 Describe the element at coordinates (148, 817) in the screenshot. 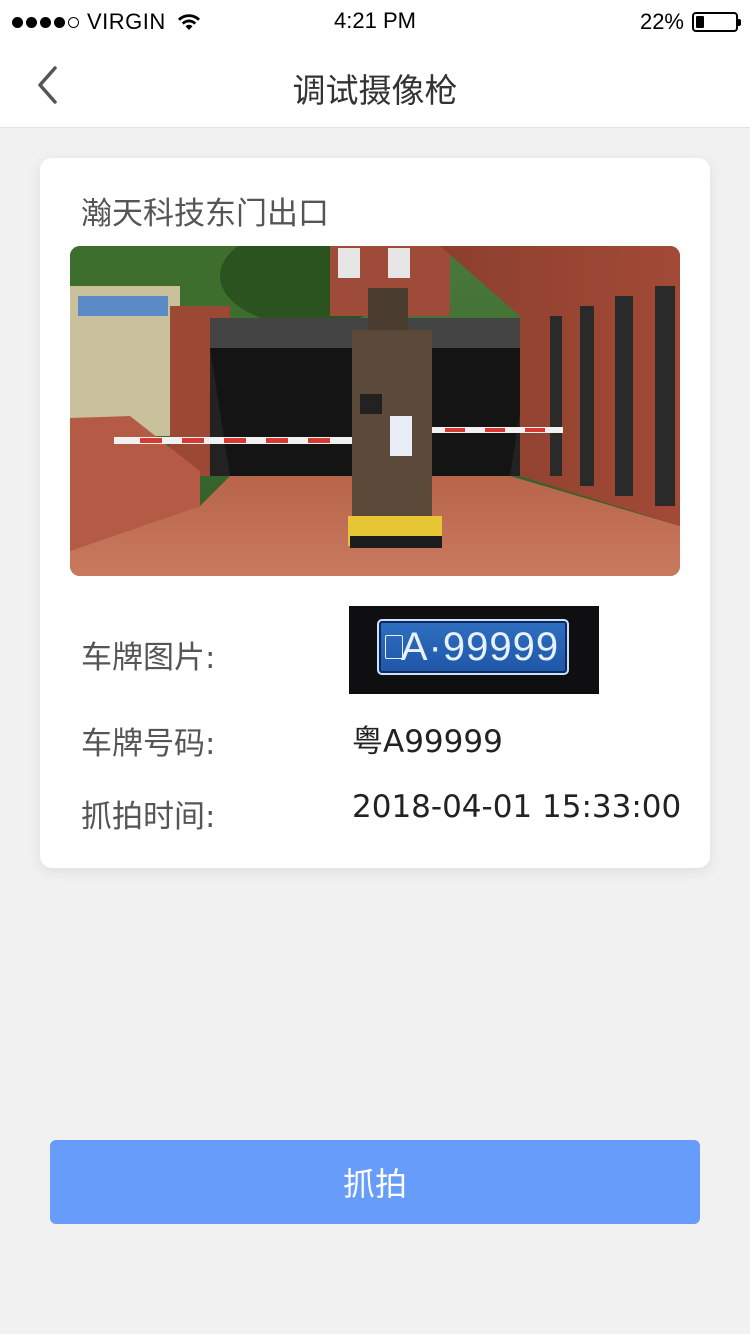

I see `capture-time-label: 抓拍时间:` at that location.